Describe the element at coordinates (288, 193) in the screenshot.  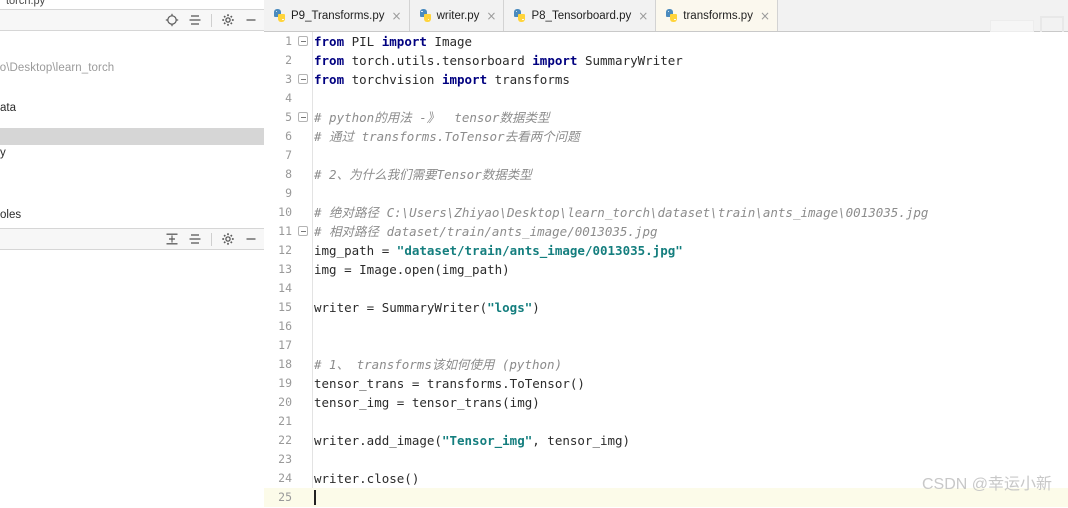
I see `line-number: 9` at that location.